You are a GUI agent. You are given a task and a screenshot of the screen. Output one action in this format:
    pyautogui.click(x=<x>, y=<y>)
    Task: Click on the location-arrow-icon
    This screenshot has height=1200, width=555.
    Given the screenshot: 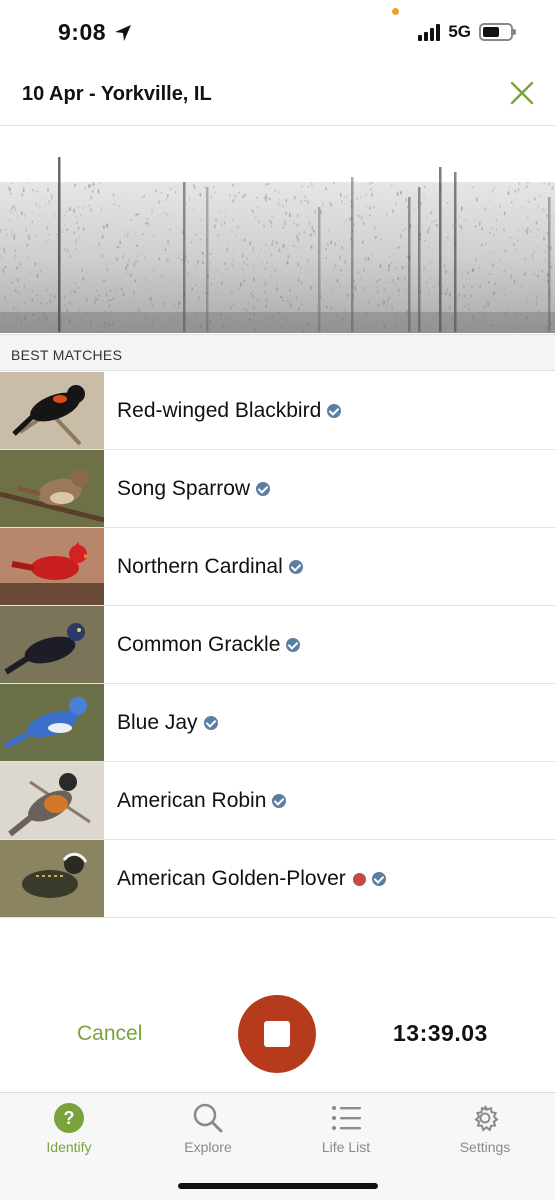 What is the action you would take?
    pyautogui.click(x=123, y=32)
    